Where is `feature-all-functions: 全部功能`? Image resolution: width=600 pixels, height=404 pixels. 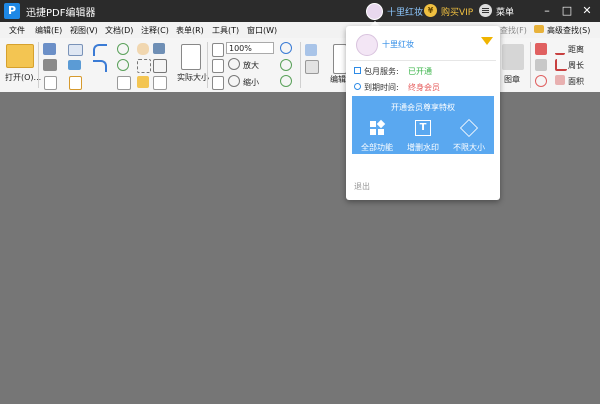
feature-all-functions: 全部功能 is located at coordinates (377, 136).